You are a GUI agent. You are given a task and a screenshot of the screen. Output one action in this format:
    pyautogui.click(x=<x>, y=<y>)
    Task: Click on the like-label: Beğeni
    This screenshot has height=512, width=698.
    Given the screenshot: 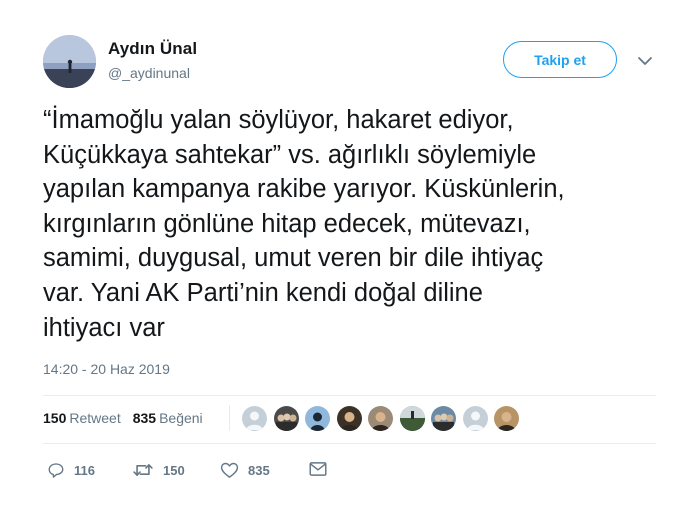 What is the action you would take?
    pyautogui.click(x=181, y=418)
    